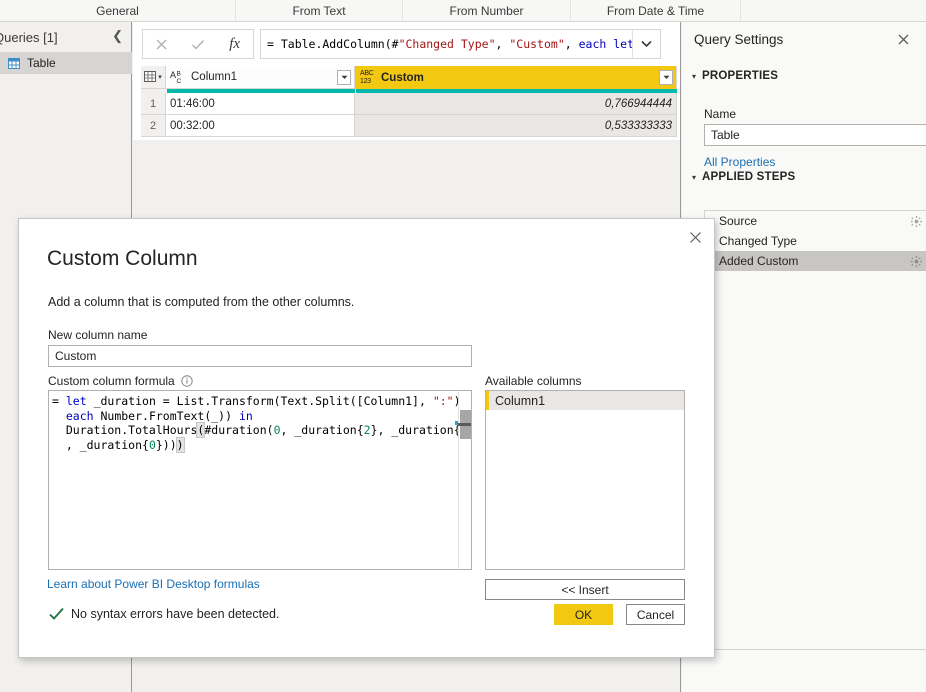 The image size is (926, 692). I want to click on abc-text-type-icon: ABC, so click(178, 77).